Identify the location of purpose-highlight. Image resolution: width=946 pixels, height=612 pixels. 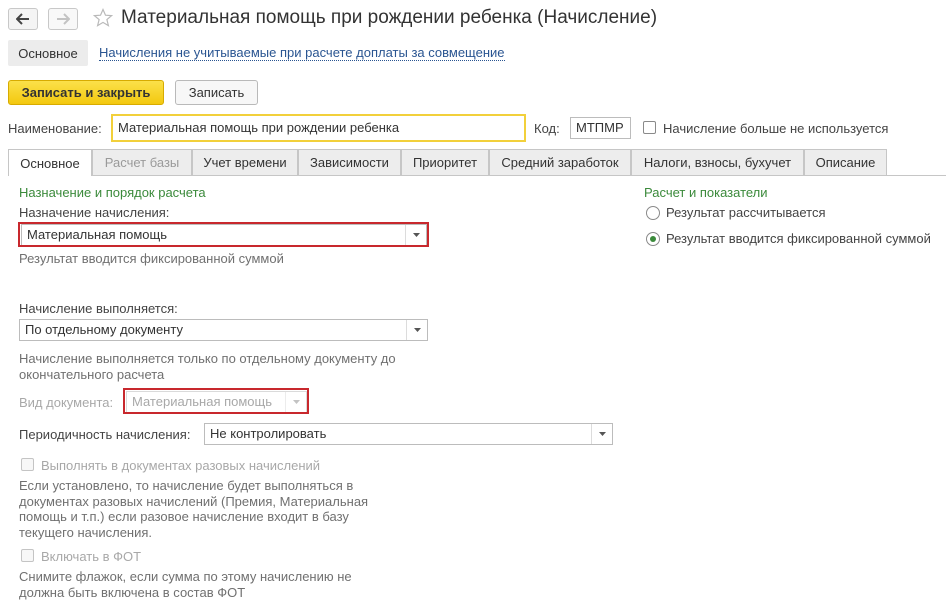
(223, 234).